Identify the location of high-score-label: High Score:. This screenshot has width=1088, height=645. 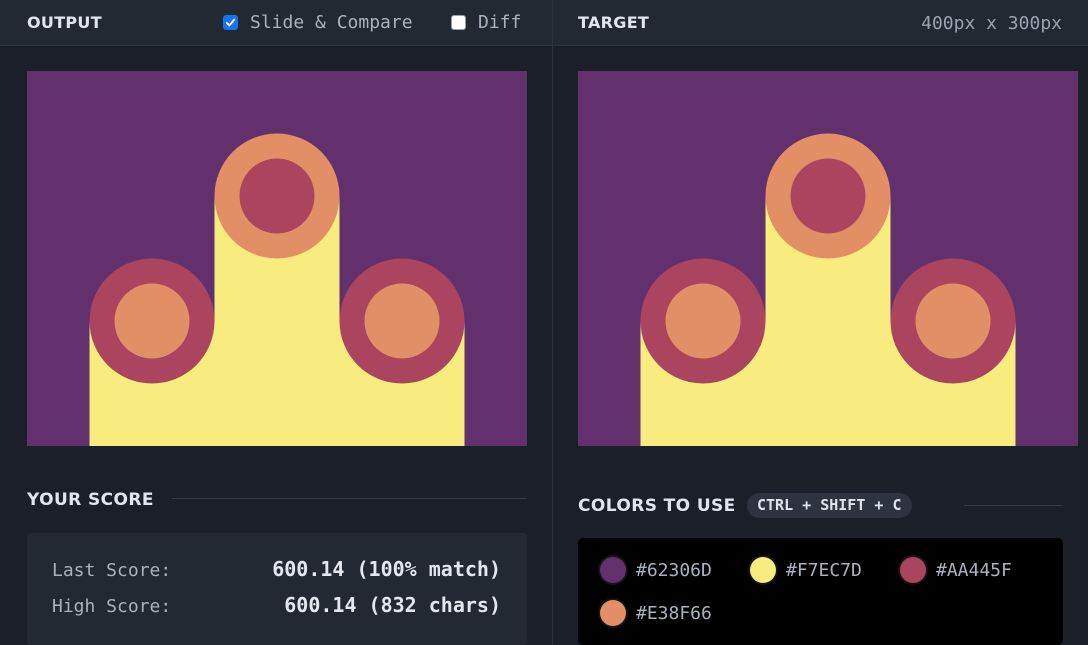
(112, 606).